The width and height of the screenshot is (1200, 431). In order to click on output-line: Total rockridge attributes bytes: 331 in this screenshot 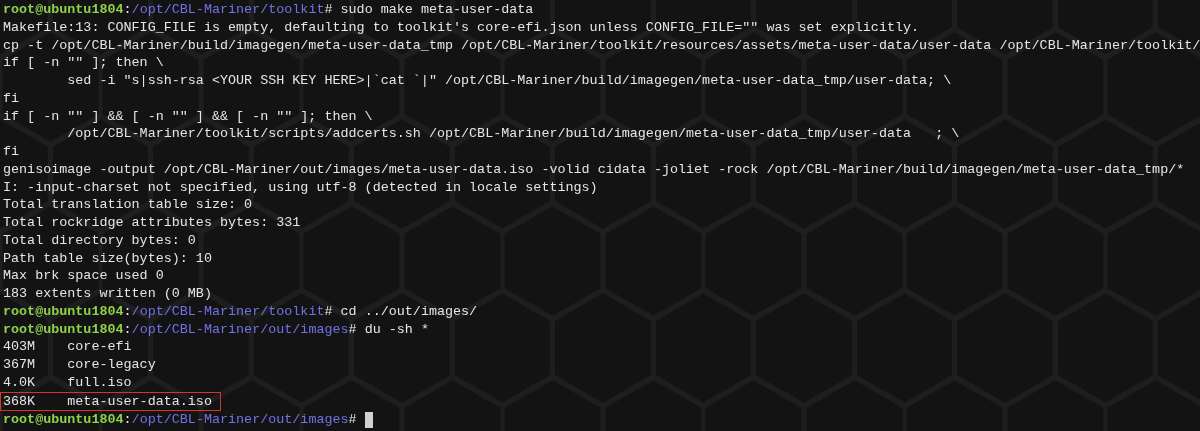, I will do `click(152, 223)`.